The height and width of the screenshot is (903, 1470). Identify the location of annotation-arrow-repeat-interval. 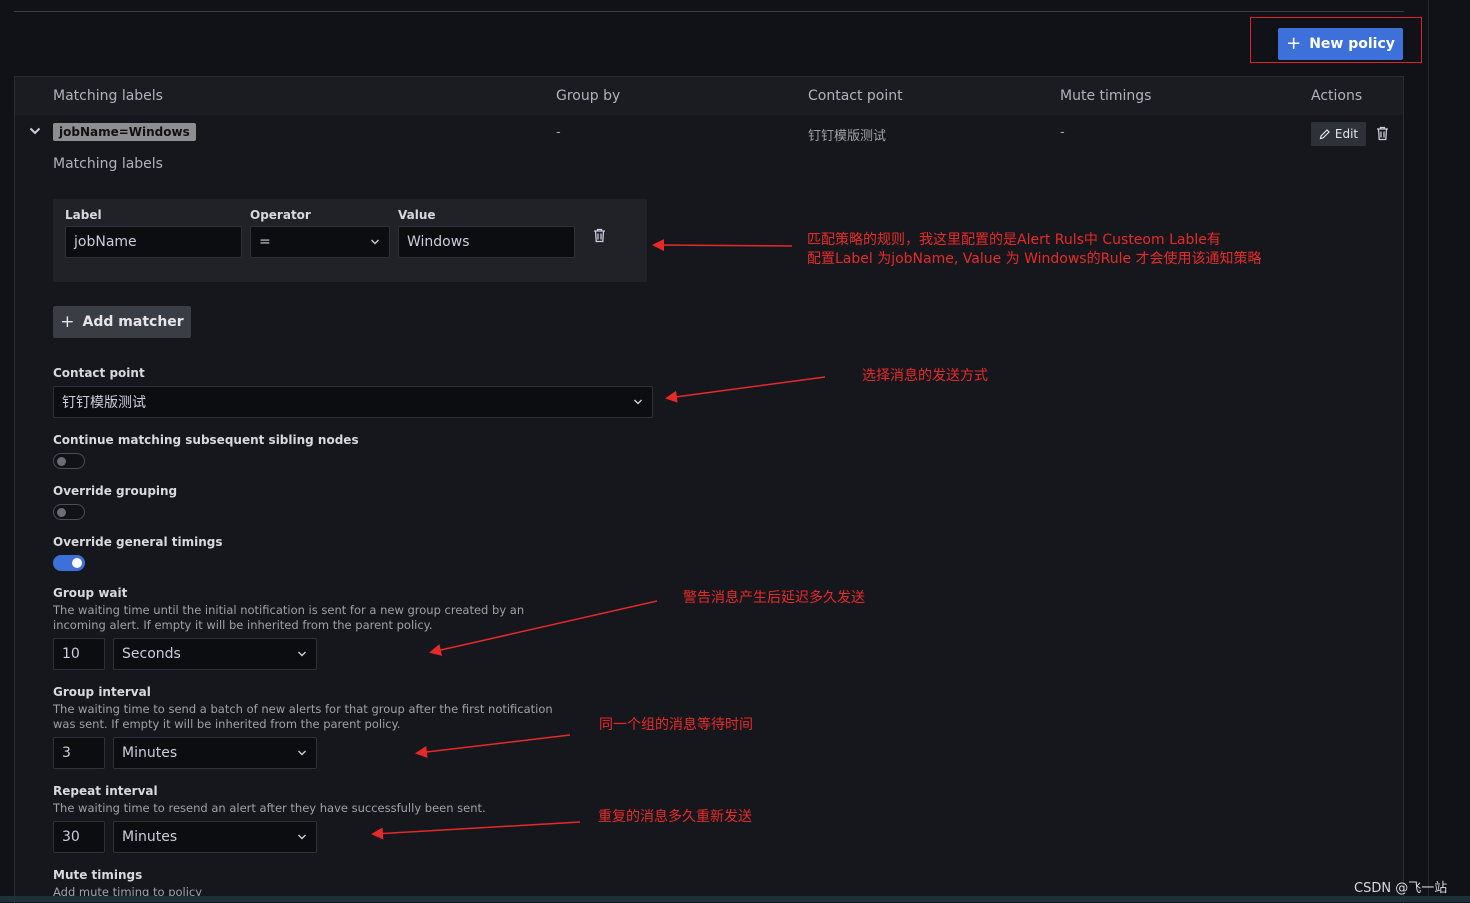
(476, 830).